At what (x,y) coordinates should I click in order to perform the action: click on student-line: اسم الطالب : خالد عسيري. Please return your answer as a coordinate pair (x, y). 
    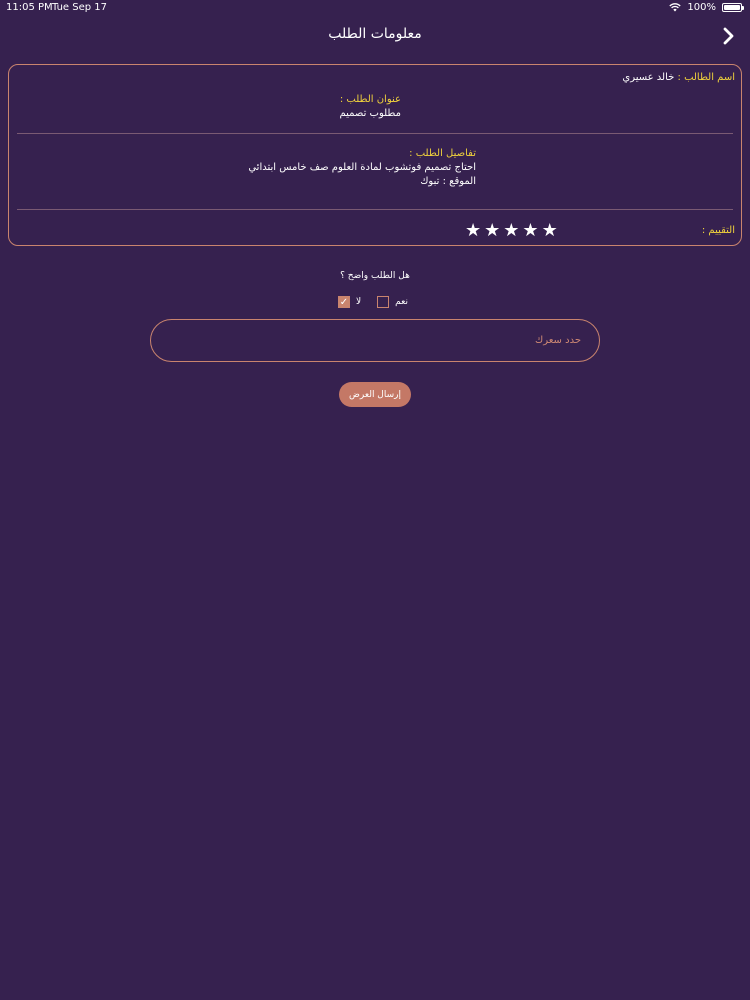
    Looking at the image, I should click on (678, 77).